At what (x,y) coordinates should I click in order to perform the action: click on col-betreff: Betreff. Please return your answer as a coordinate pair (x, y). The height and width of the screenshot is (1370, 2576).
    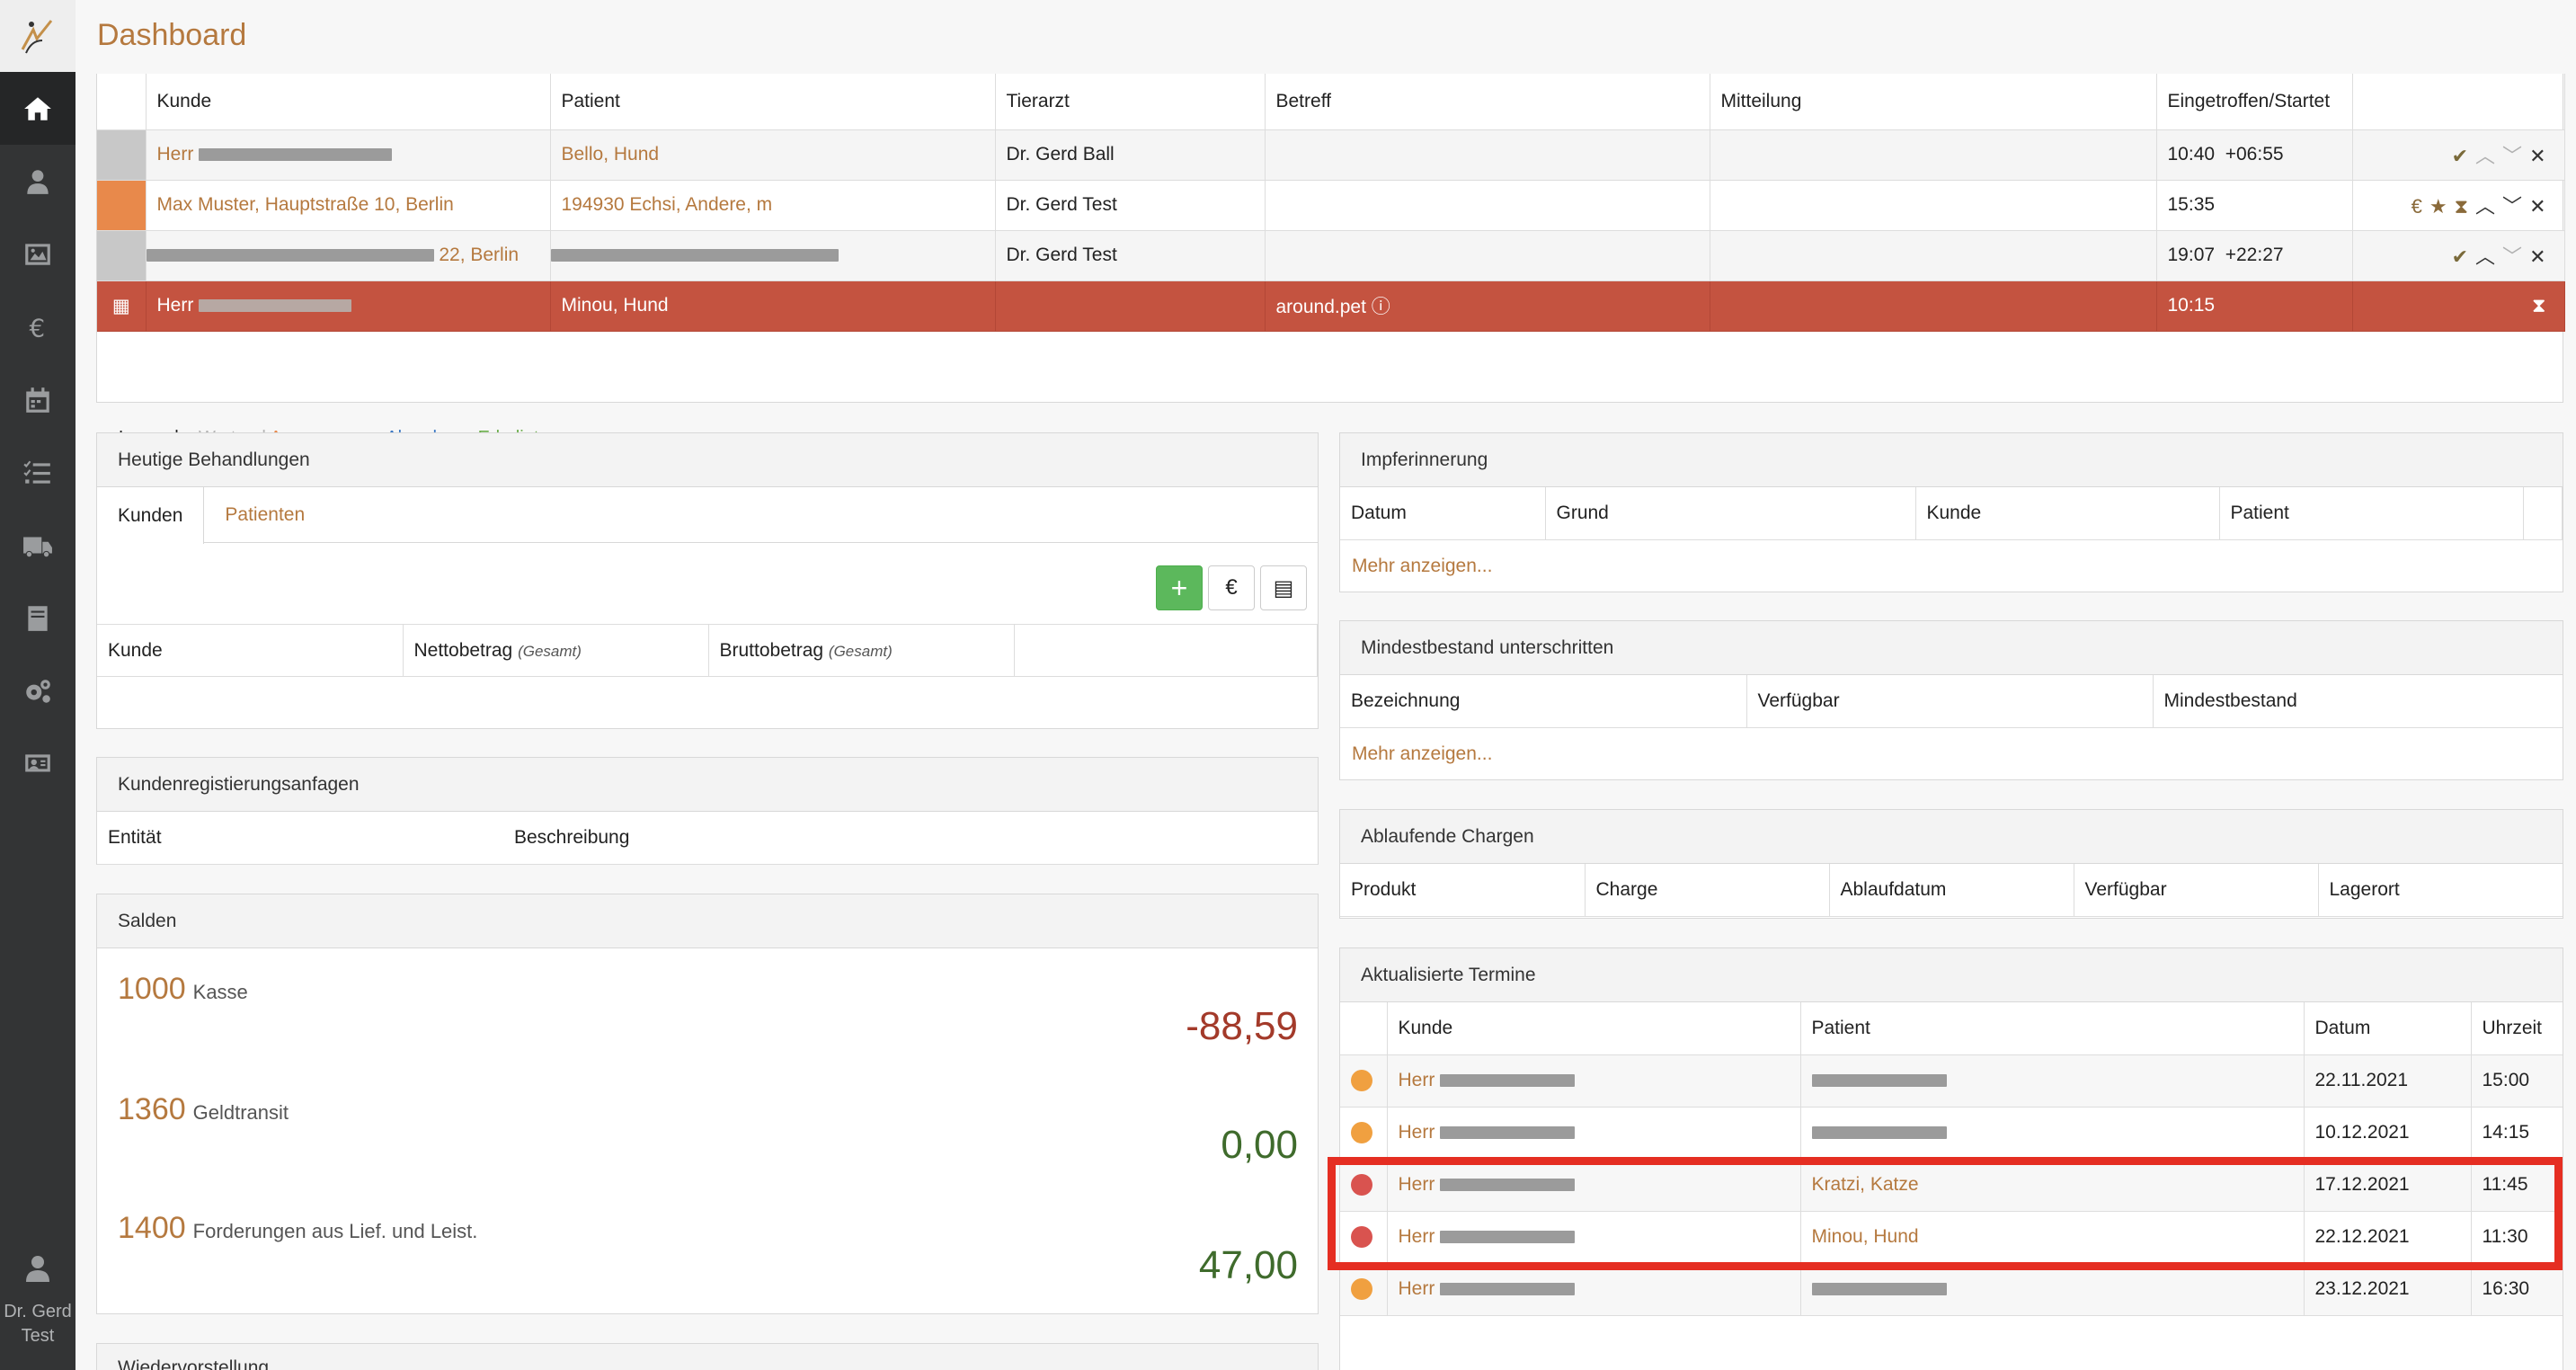
    Looking at the image, I should click on (1487, 102).